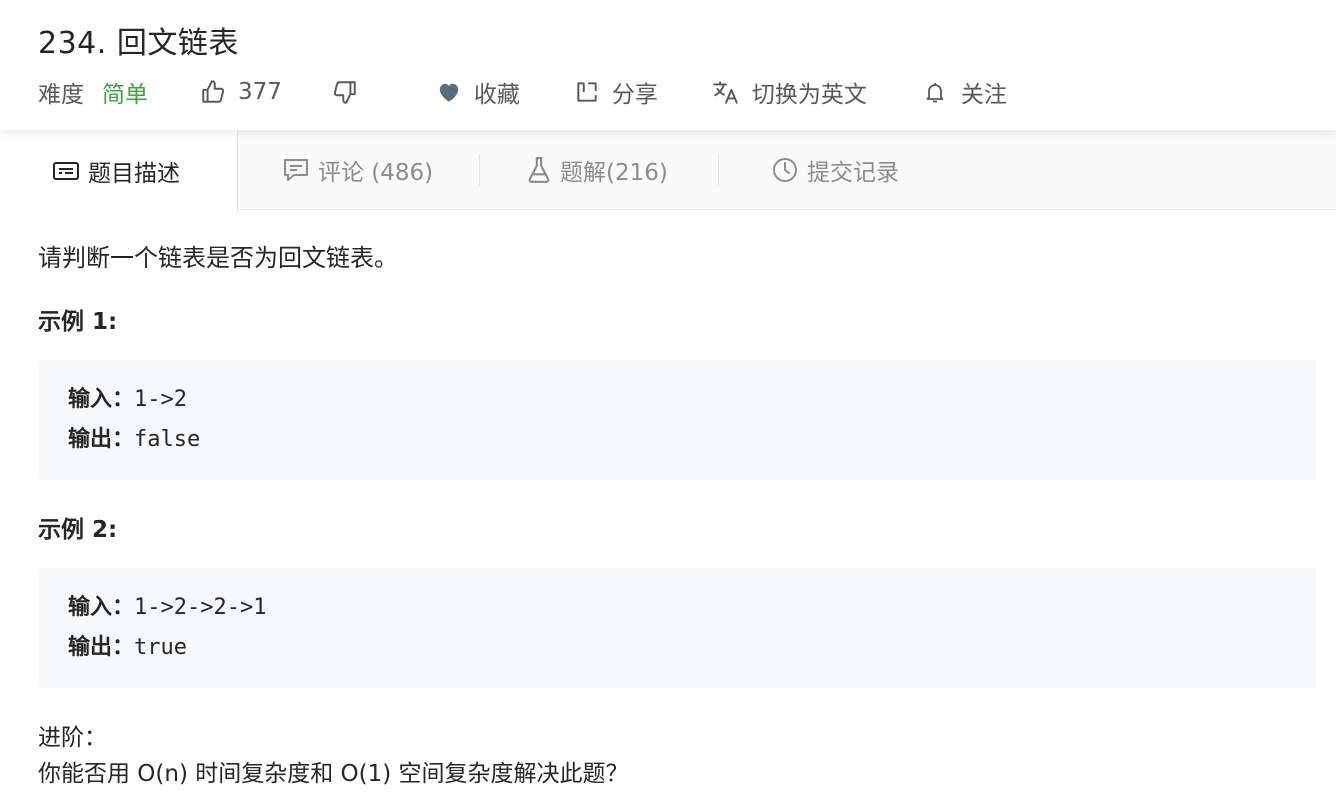  Describe the element at coordinates (449, 92) in the screenshot. I see `heart-icon` at that location.